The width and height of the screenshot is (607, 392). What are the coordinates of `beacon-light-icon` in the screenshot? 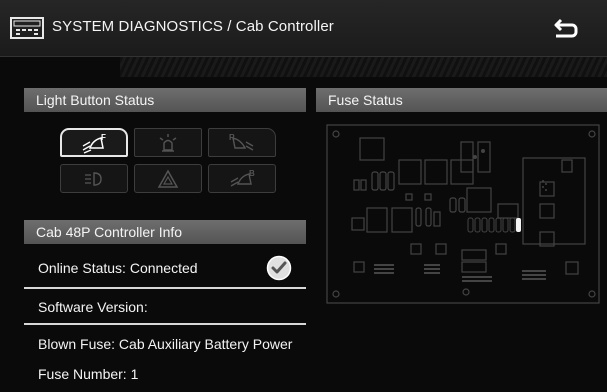 It's located at (168, 142).